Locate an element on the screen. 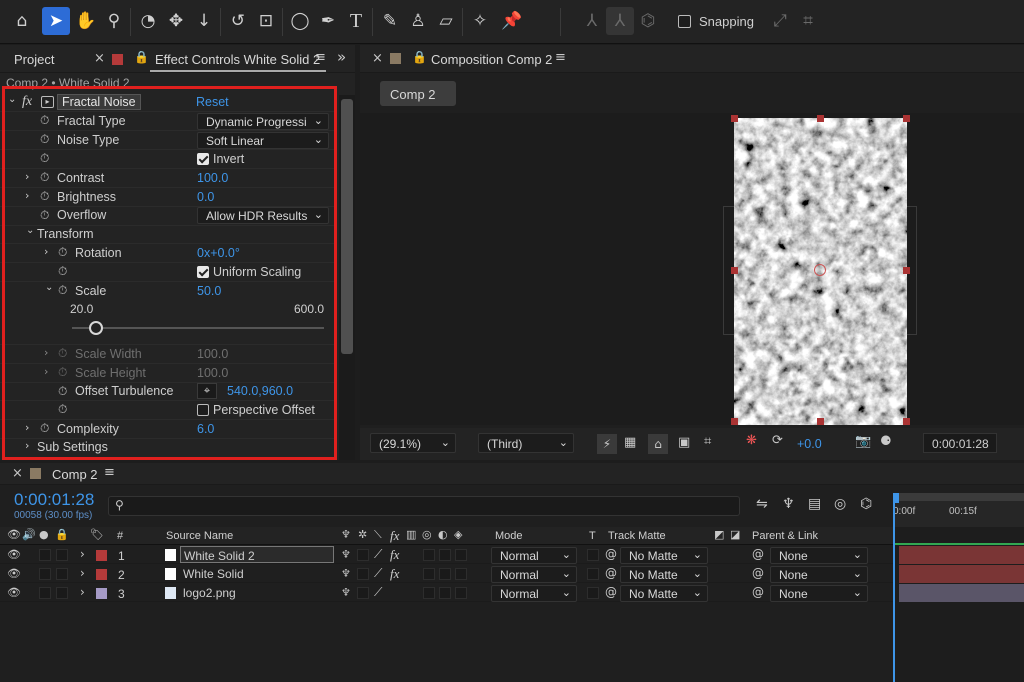 Image resolution: width=1024 pixels, height=682 pixels. tab-composition: Composition Comp 2 is located at coordinates (491, 59).